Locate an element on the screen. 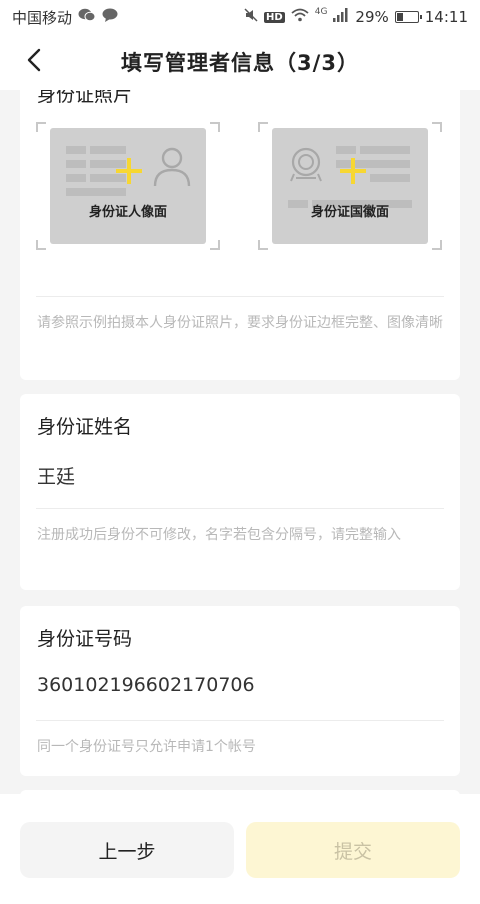 This screenshot has width=480, height=904. status-left: 中国移动 is located at coordinates (65, 17).